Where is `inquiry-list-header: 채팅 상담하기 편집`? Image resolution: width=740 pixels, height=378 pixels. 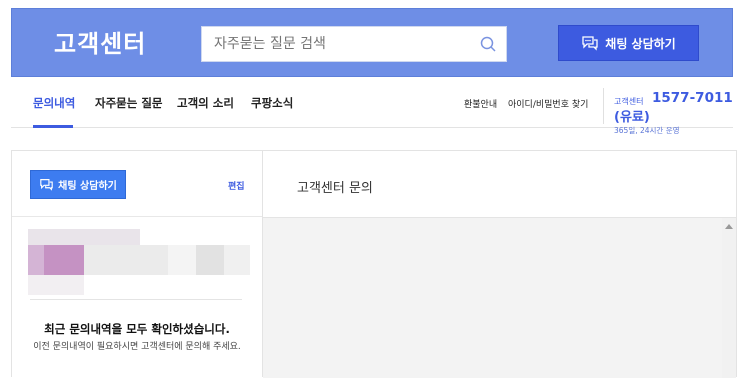
inquiry-list-header: 채팅 상담하기 편집 is located at coordinates (137, 184).